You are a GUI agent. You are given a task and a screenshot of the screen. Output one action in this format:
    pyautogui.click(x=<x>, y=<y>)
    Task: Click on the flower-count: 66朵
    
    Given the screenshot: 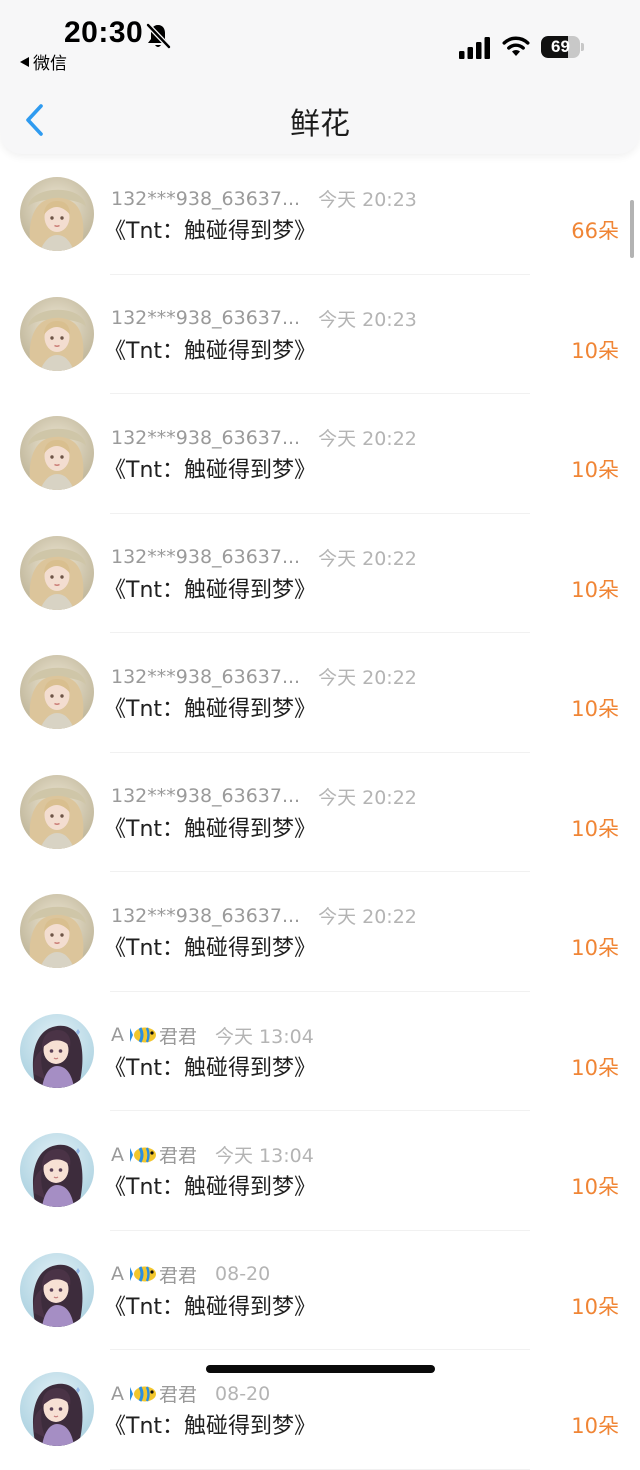 What is the action you would take?
    pyautogui.click(x=595, y=231)
    